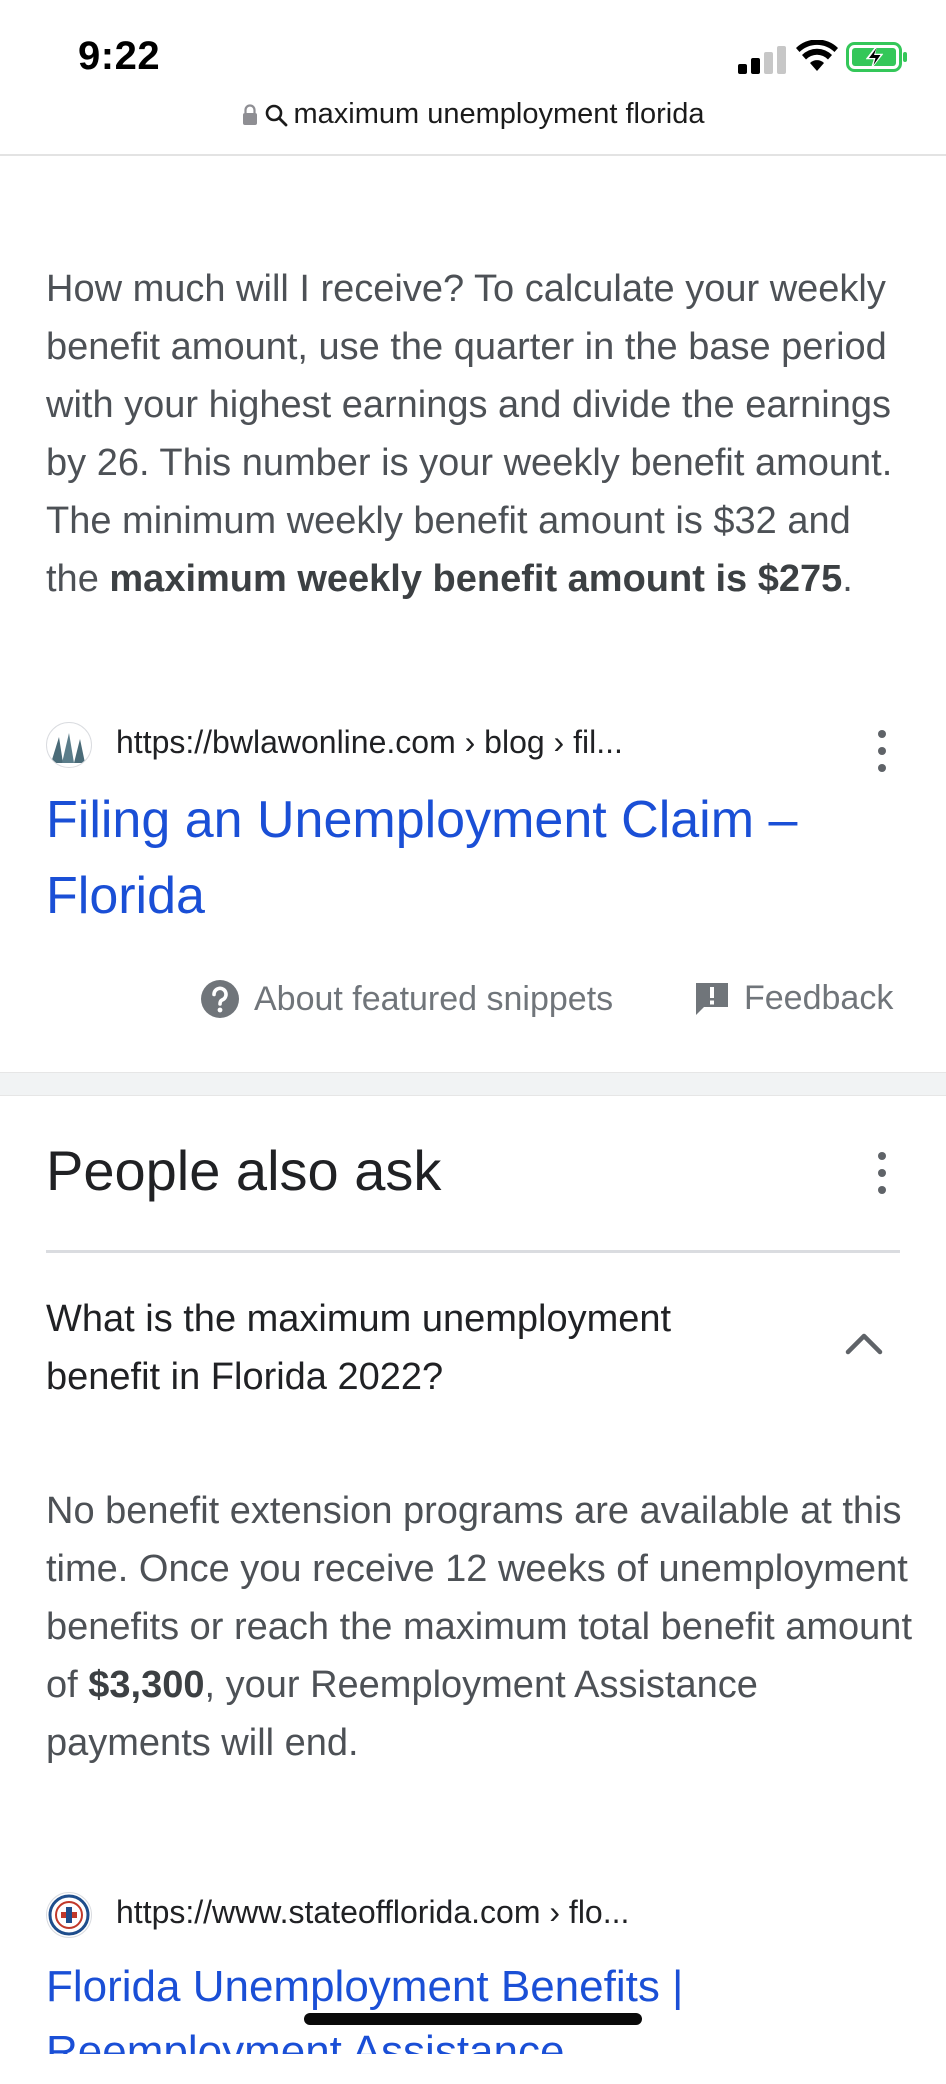  Describe the element at coordinates (244, 1170) in the screenshot. I see `people-also-ask-title: People also ask` at that location.